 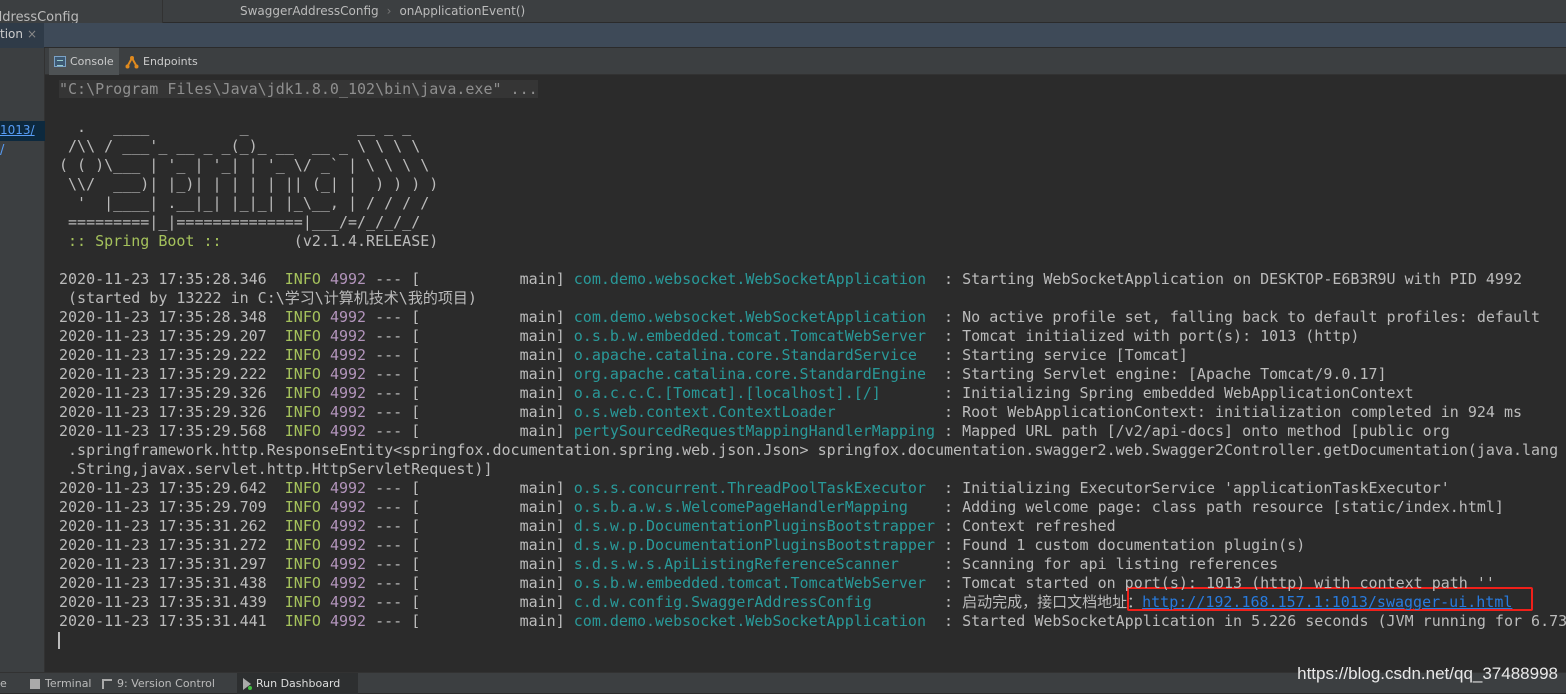 I want to click on tool-label: e, so click(x=3, y=683).